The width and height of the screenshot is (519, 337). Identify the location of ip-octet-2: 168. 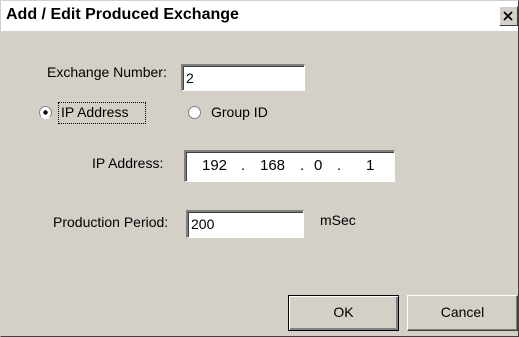
(272, 165).